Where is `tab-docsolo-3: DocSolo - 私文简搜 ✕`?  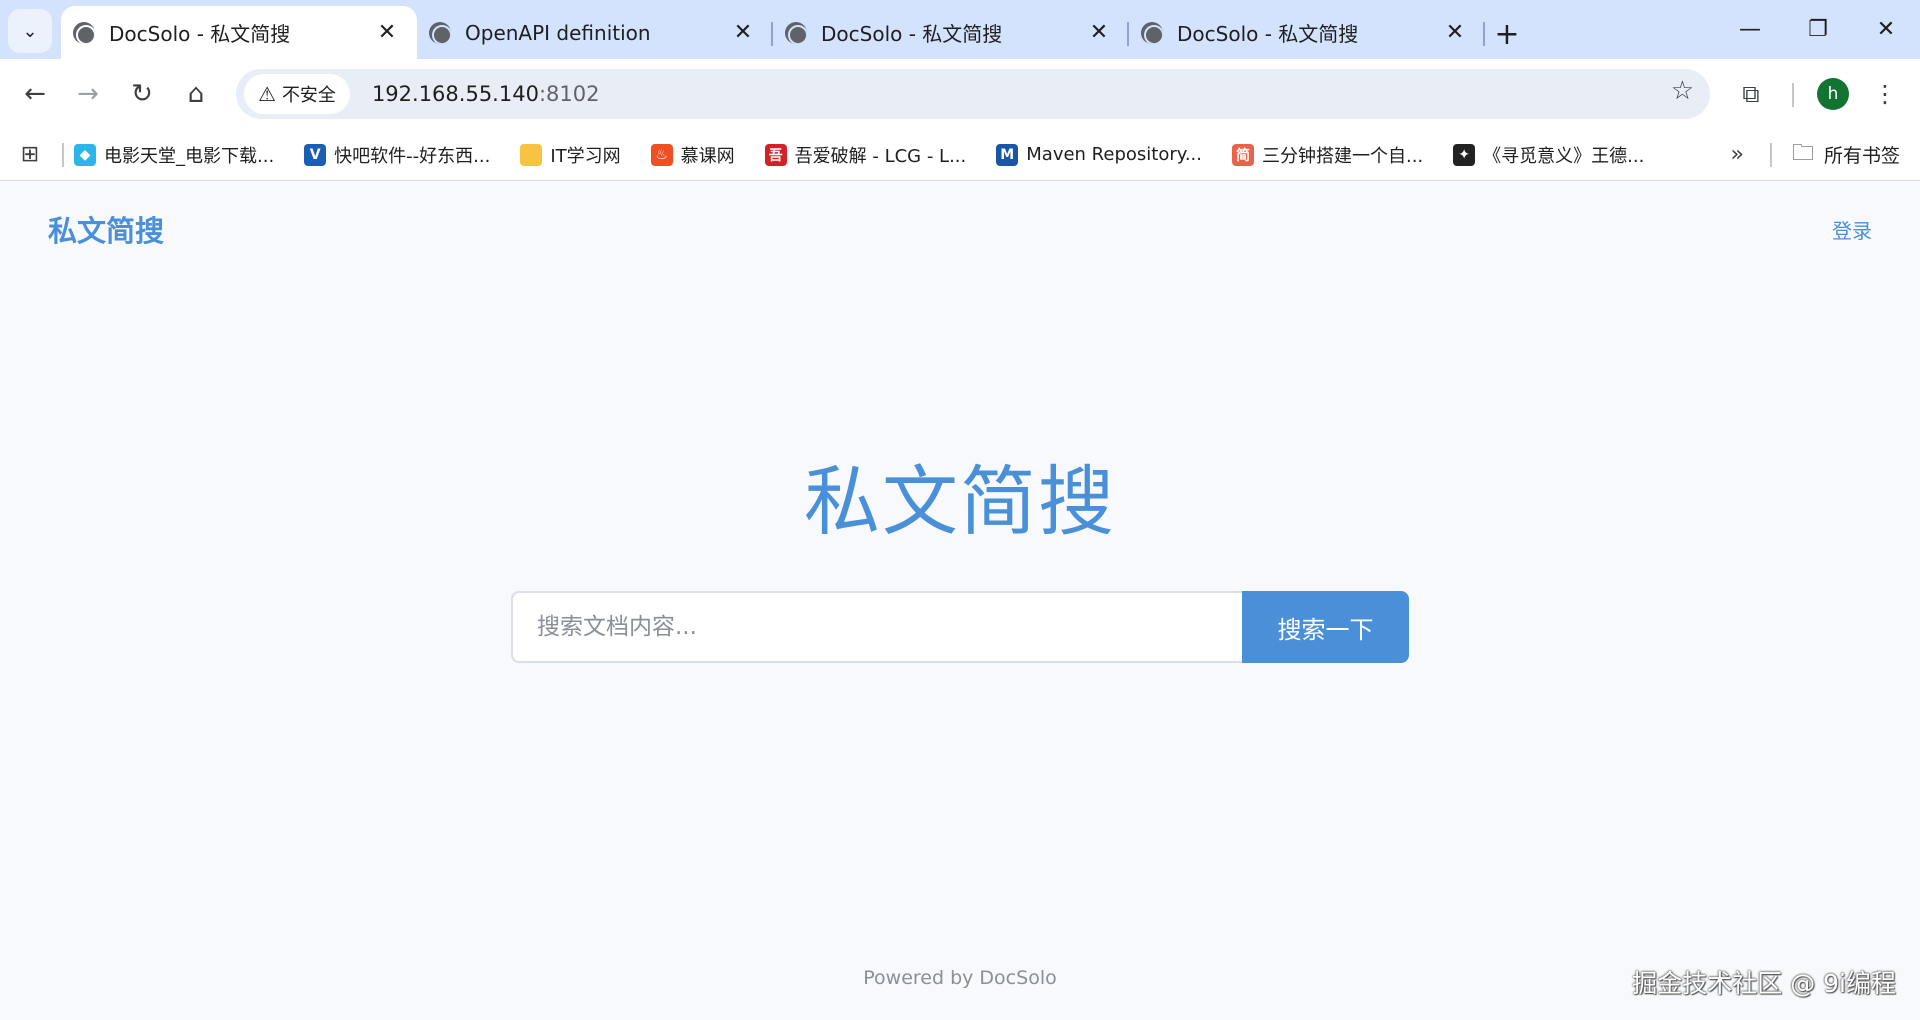
tab-docsolo-3: DocSolo - 私文简搜 ✕ is located at coordinates (1307, 32).